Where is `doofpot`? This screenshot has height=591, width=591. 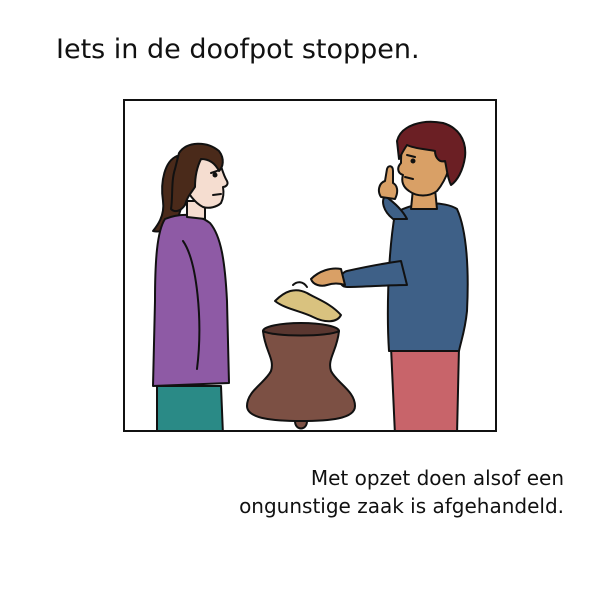
doofpot is located at coordinates (301, 376).